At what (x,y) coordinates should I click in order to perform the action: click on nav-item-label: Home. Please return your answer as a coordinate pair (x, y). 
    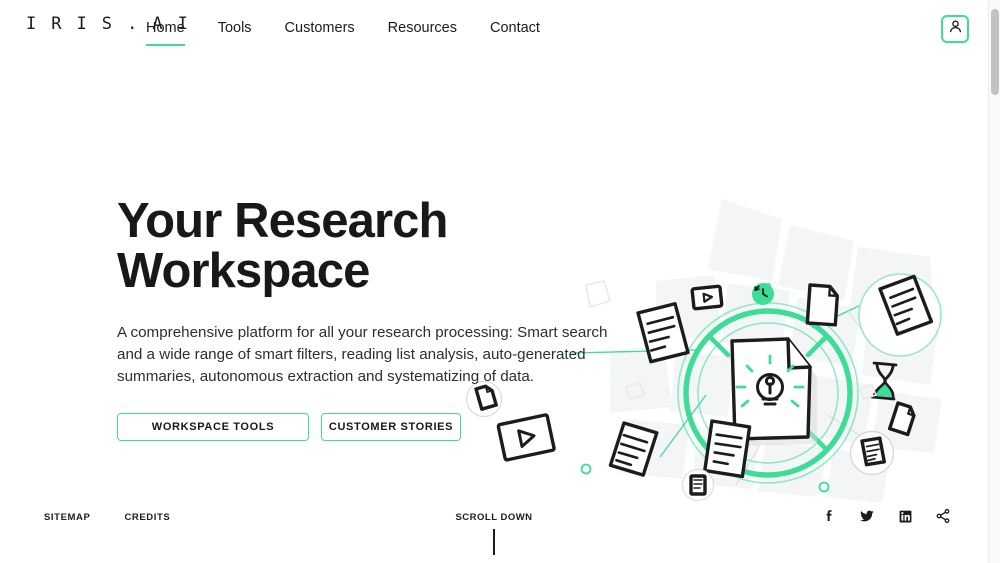
    Looking at the image, I should click on (165, 28).